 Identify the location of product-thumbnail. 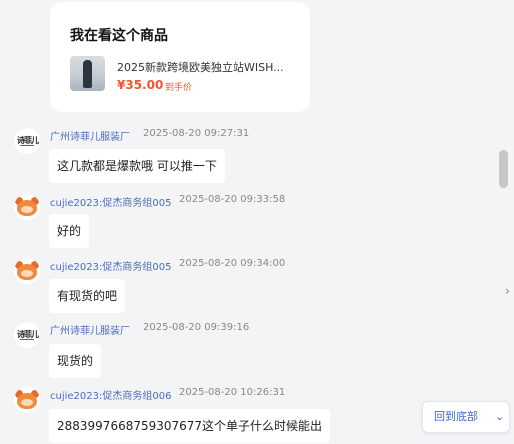
(87, 73).